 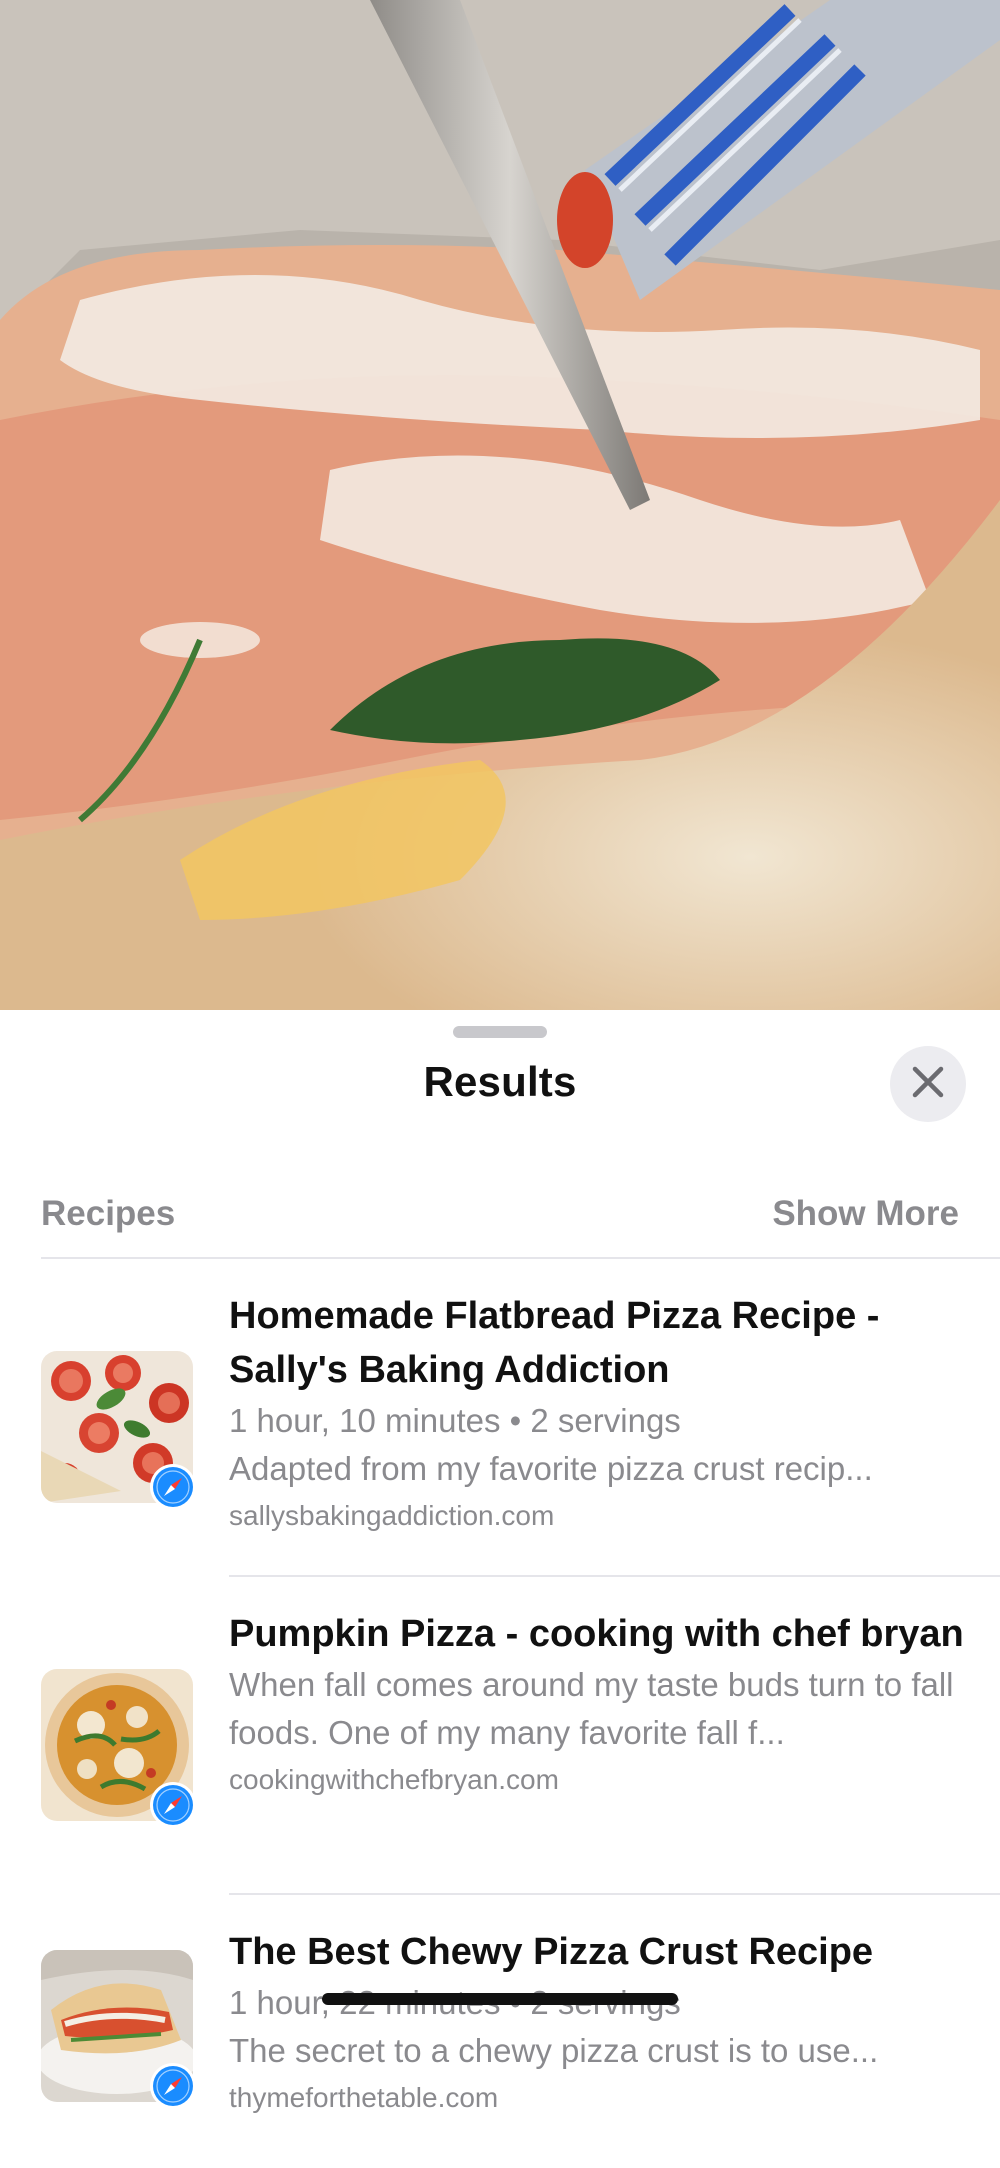 What do you see at coordinates (597, 1634) in the screenshot?
I see `result-title: Pumpkin Pizza - cooking with chef bryan` at bounding box center [597, 1634].